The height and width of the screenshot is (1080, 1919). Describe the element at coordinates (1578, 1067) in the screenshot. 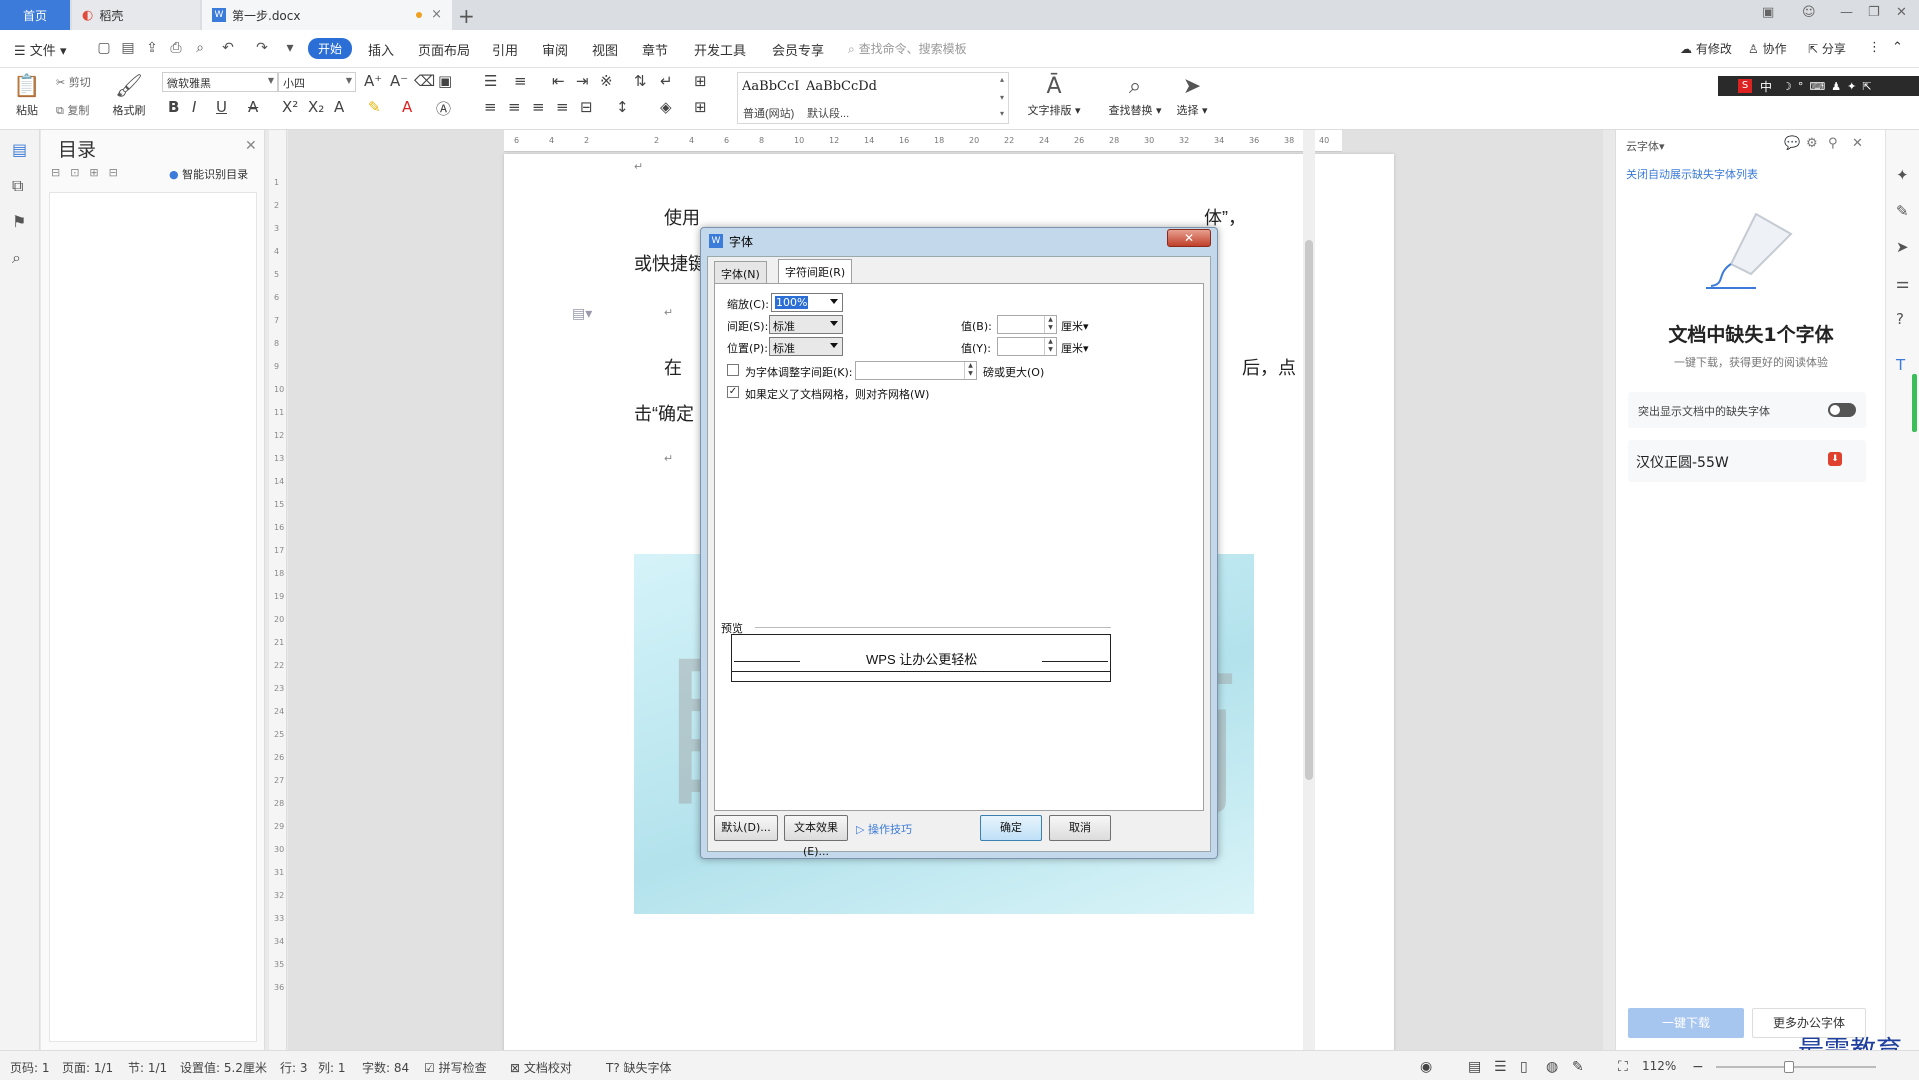

I see `write-view-icon: ✎` at that location.